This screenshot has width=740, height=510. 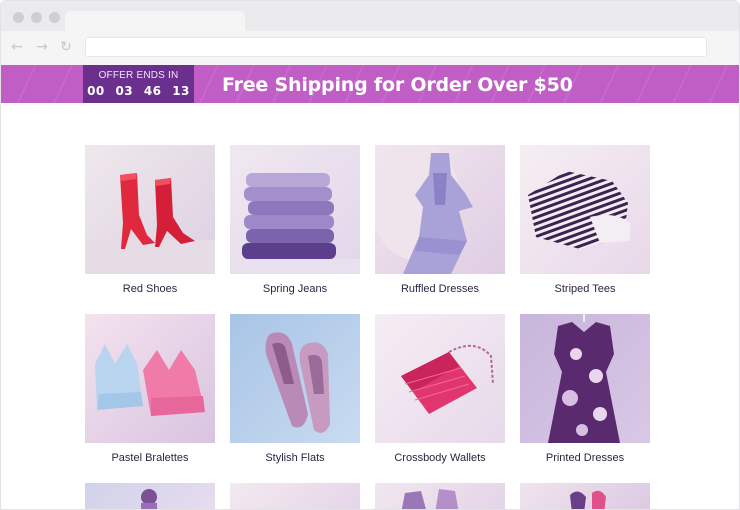 I want to click on product-label: Stylish Flats, so click(x=295, y=458).